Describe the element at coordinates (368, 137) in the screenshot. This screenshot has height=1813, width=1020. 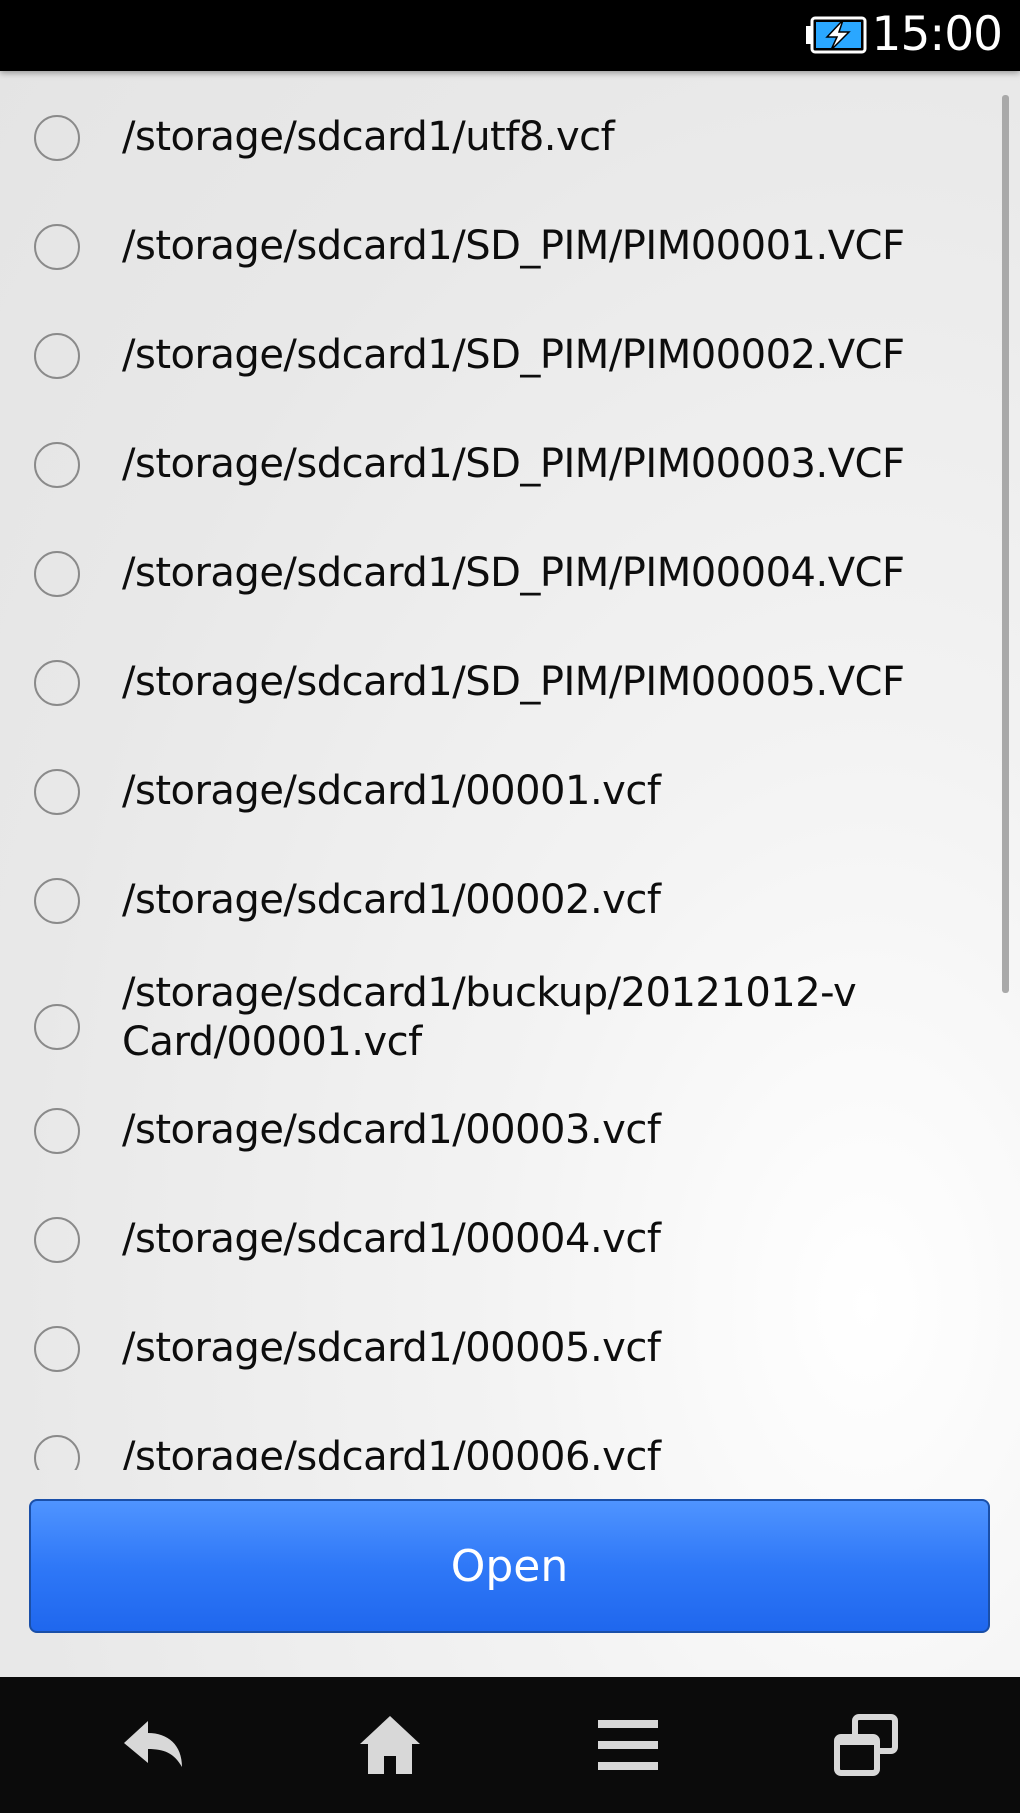
I see `file-path-label: /storage/sdcard1/utf8.vcf` at that location.